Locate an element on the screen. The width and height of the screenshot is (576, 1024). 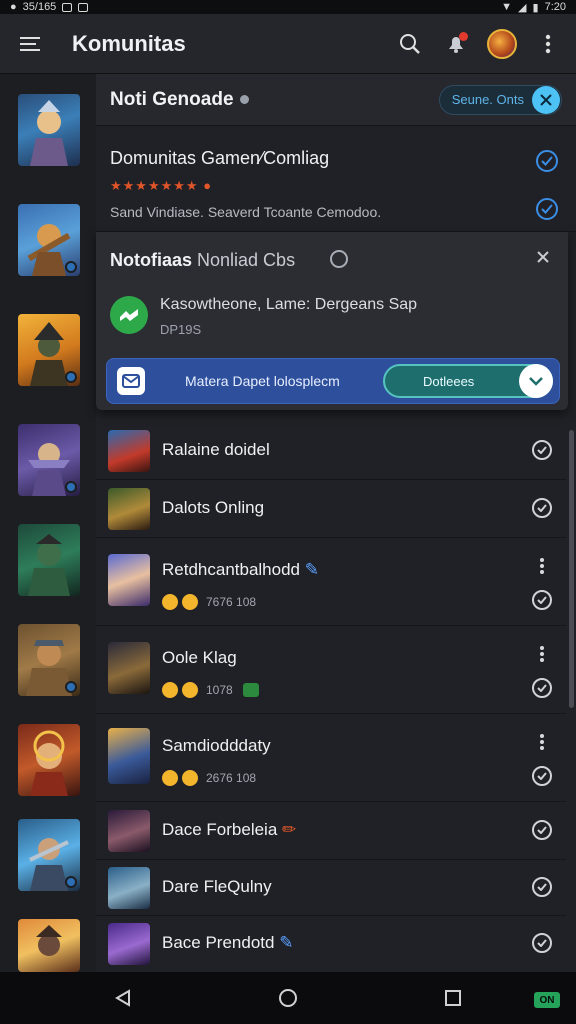
close-notification-button is located at coordinates (546, 260).